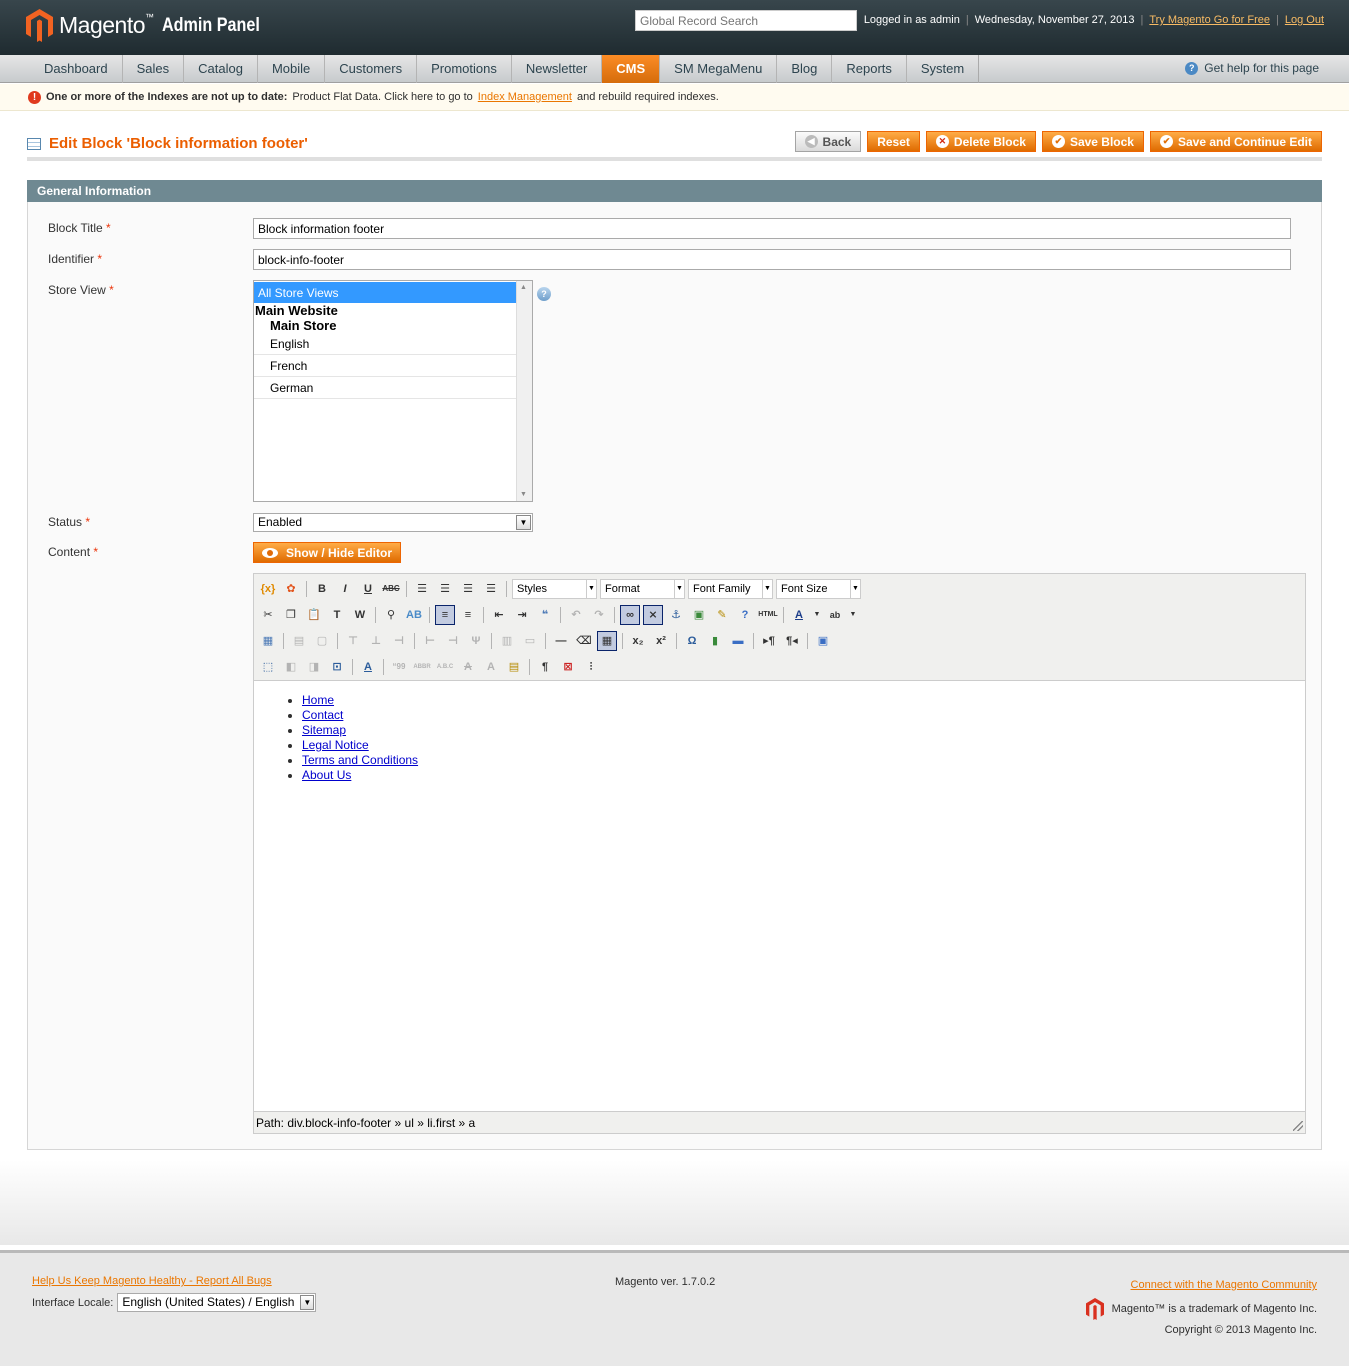 The width and height of the screenshot is (1349, 1366). I want to click on font-family-select: Font Family ▼, so click(730, 589).